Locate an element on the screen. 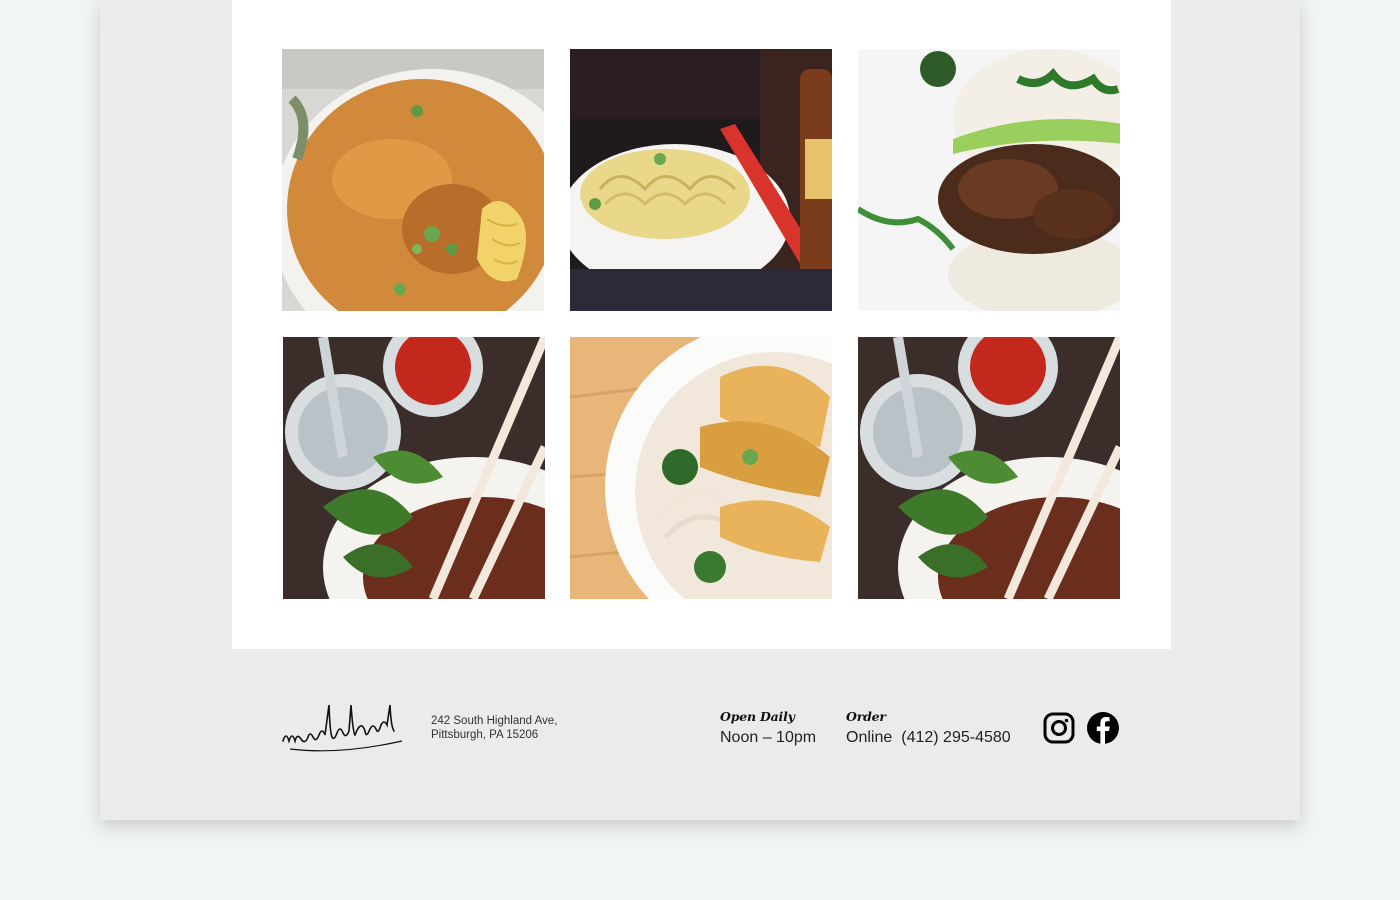 The width and height of the screenshot is (1400, 900). order-heading: Order is located at coordinates (866, 716).